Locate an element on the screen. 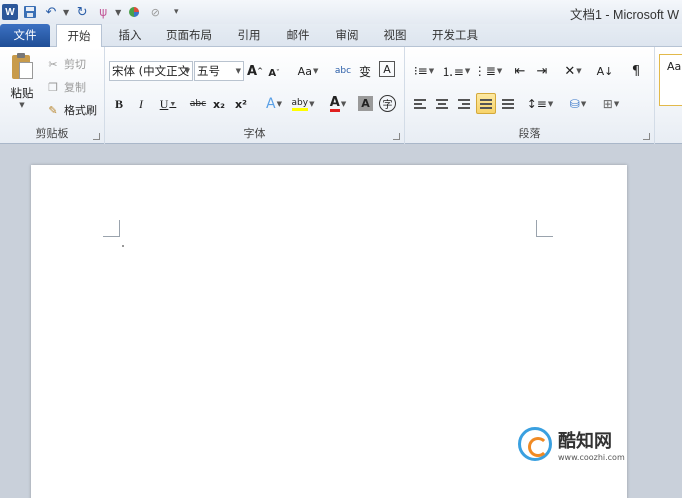 The width and height of the screenshot is (682, 498). tab-insert: 插入 is located at coordinates (130, 35).